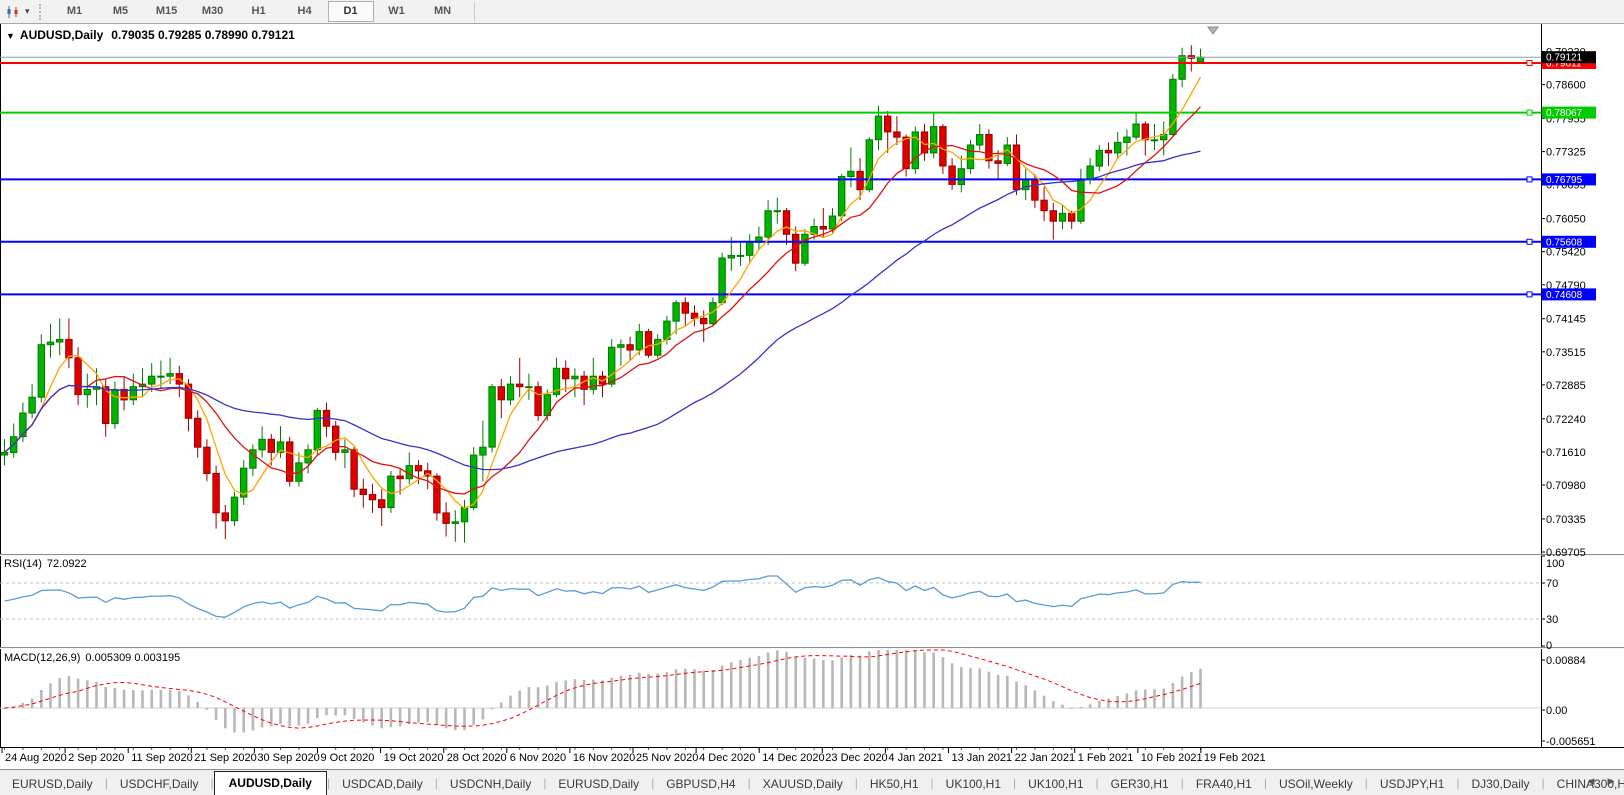 The width and height of the screenshot is (1624, 795). Describe the element at coordinates (1045, 758) in the screenshot. I see `svg-text: 22 Jan 2021` at that location.